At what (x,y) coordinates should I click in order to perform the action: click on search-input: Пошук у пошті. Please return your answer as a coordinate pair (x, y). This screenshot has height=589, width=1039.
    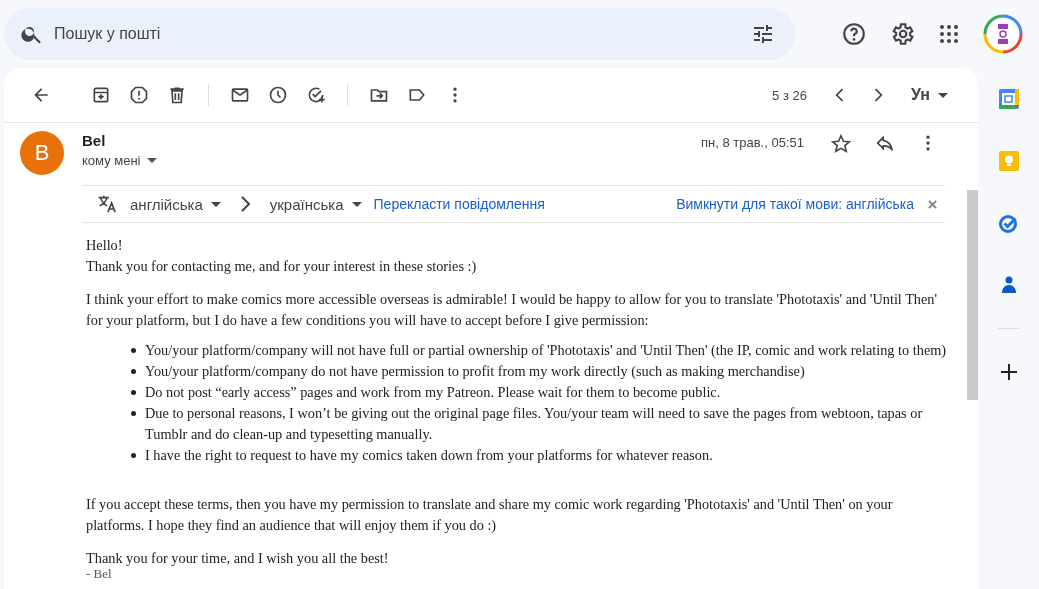
    Looking at the image, I should click on (397, 34).